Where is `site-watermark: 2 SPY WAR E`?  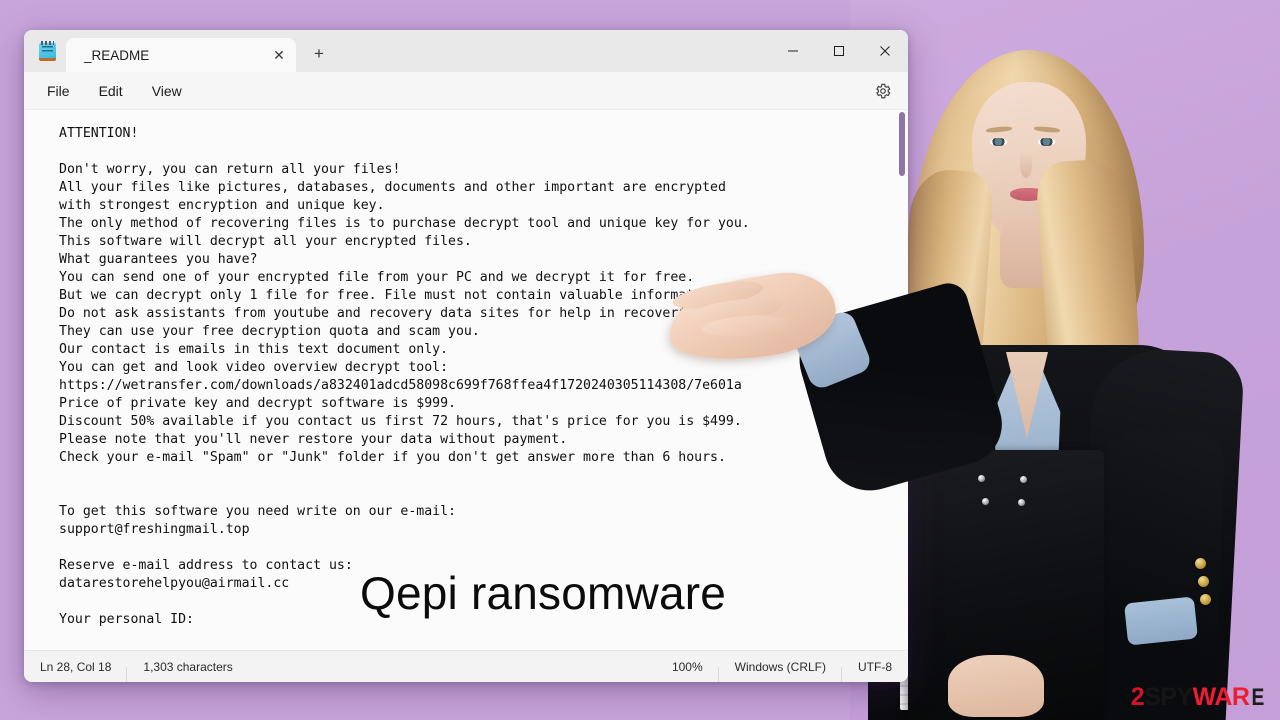
site-watermark: 2 SPY WAR E is located at coordinates (1198, 697).